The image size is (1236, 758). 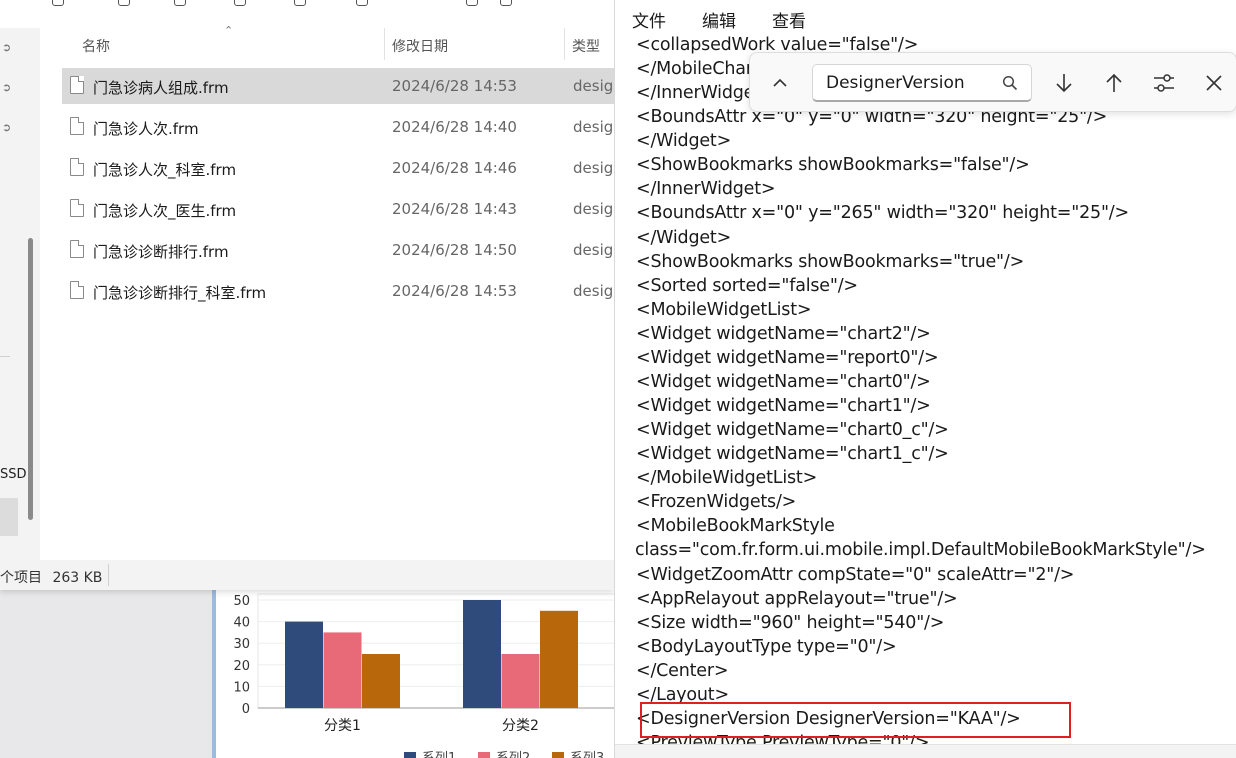 What do you see at coordinates (780, 83) in the screenshot?
I see `collapse-find-button` at bounding box center [780, 83].